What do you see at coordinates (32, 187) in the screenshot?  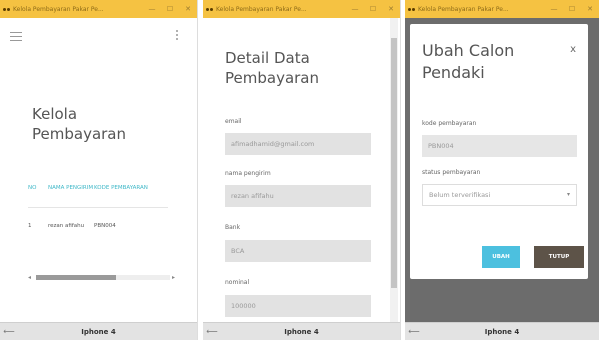 I see `col-no: NO` at bounding box center [32, 187].